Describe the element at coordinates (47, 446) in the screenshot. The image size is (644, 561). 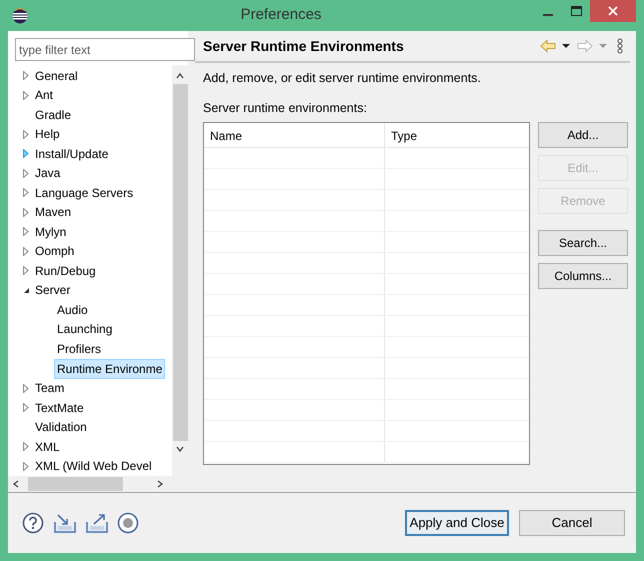
I see `tree-item: XML` at that location.